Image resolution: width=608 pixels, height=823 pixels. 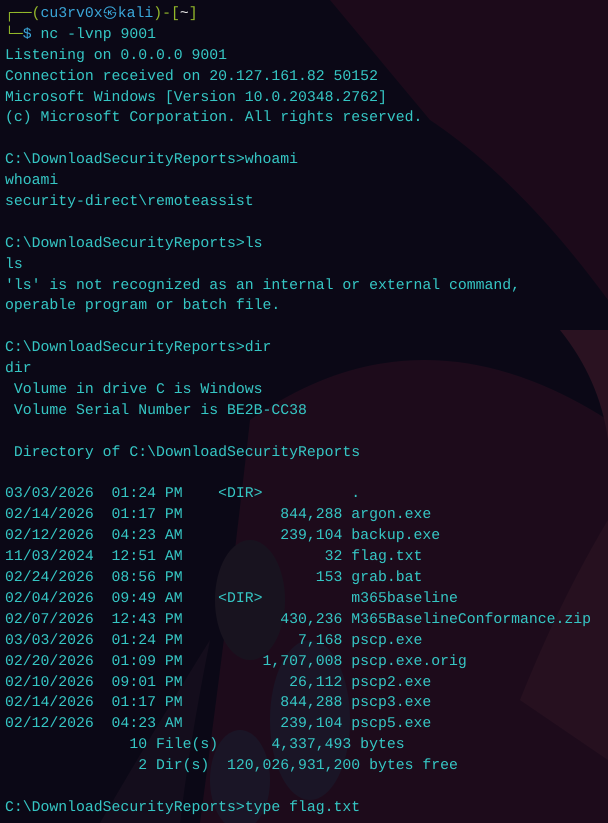 What do you see at coordinates (213, 118) in the screenshot?
I see `output-line: (c) Microsoft Corporation. All rights reserved.` at bounding box center [213, 118].